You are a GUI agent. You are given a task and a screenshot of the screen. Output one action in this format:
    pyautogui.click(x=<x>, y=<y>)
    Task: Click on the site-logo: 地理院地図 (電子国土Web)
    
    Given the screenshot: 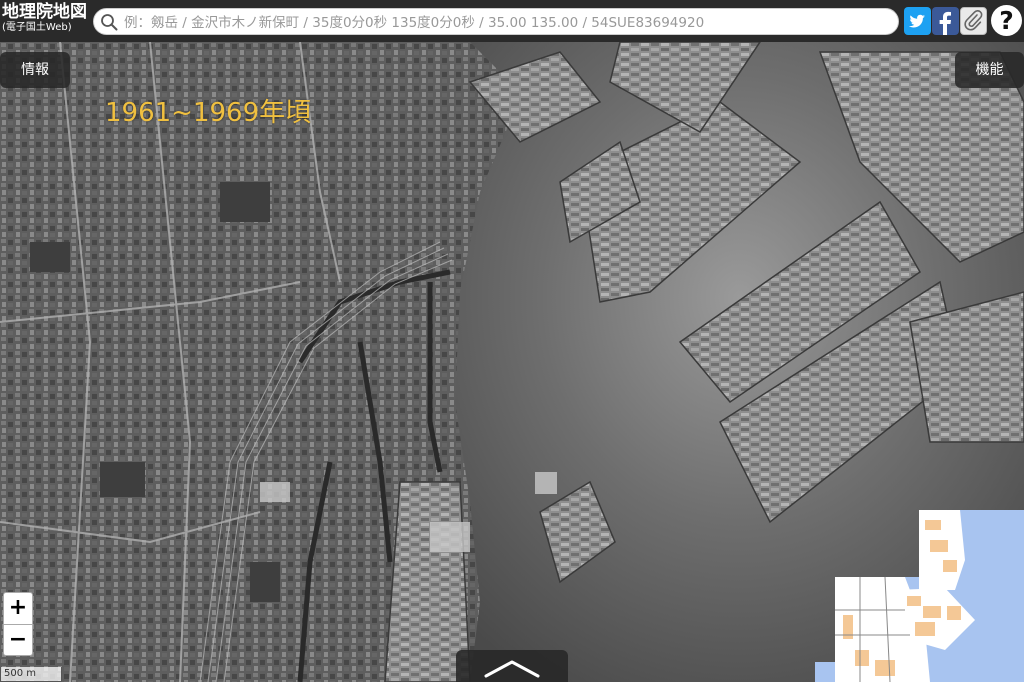 What is the action you would take?
    pyautogui.click(x=46, y=21)
    